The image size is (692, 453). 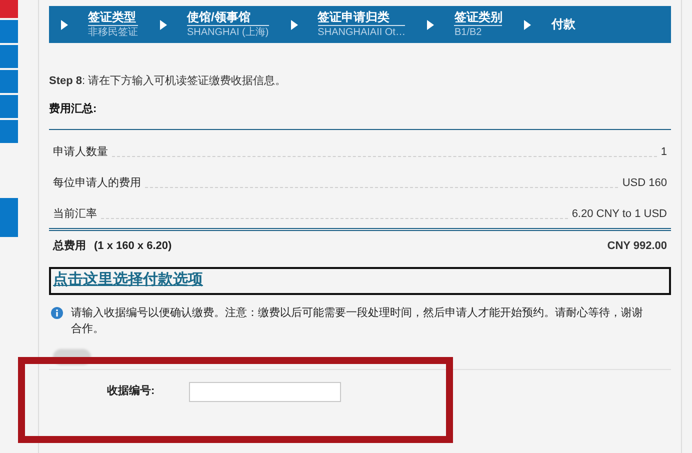 I want to click on step-title: 签证类型, so click(x=113, y=18).